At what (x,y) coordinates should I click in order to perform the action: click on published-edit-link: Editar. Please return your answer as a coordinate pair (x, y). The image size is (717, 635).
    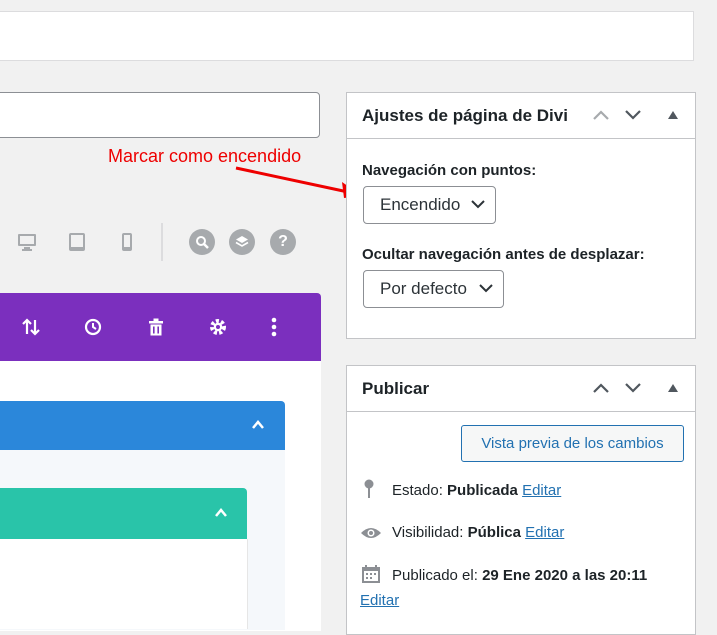
    Looking at the image, I should click on (379, 600).